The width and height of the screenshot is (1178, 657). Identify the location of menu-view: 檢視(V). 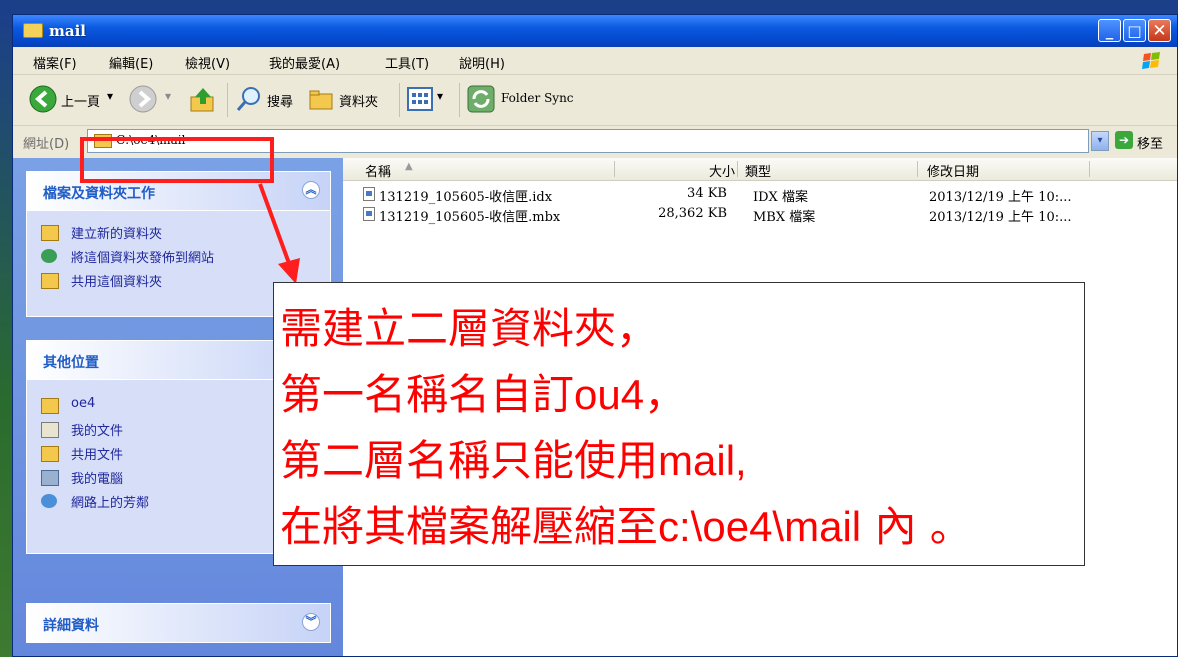
(207, 62).